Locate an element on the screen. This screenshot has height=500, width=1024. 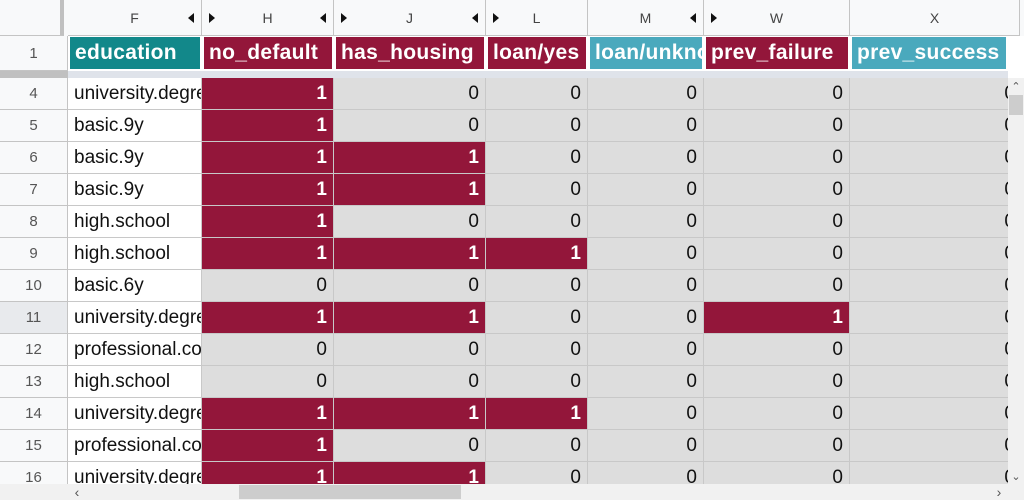
cell-x8: 0 is located at coordinates (933, 222).